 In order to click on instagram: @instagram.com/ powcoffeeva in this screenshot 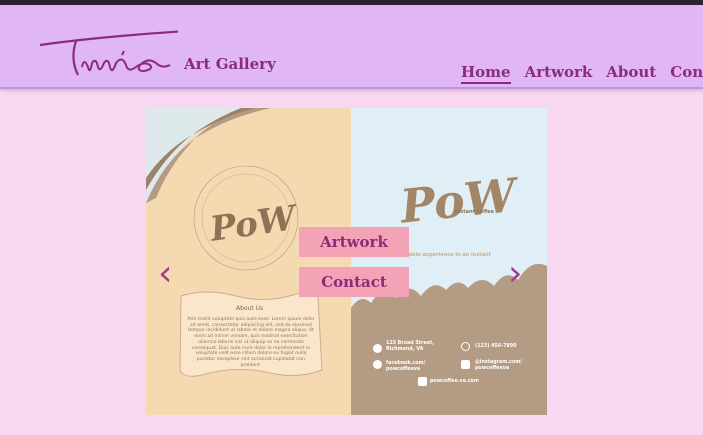, I will do `click(498, 365)`.